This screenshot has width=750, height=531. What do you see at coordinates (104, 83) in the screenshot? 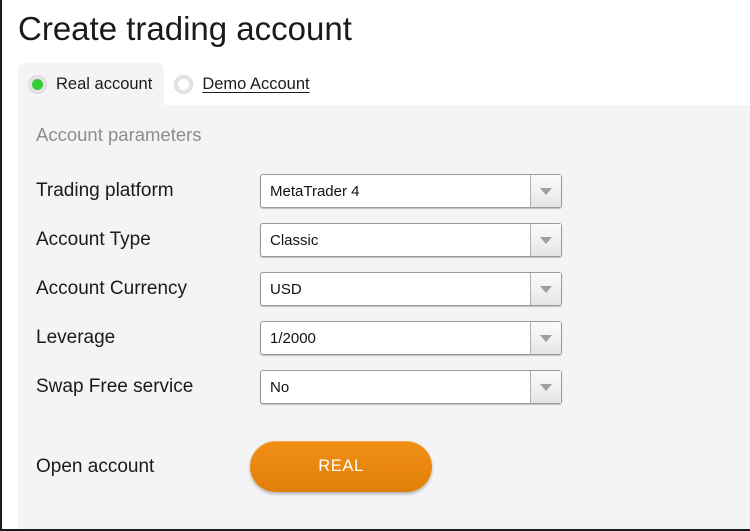
I see `tab-real-account-label: Real account` at bounding box center [104, 83].